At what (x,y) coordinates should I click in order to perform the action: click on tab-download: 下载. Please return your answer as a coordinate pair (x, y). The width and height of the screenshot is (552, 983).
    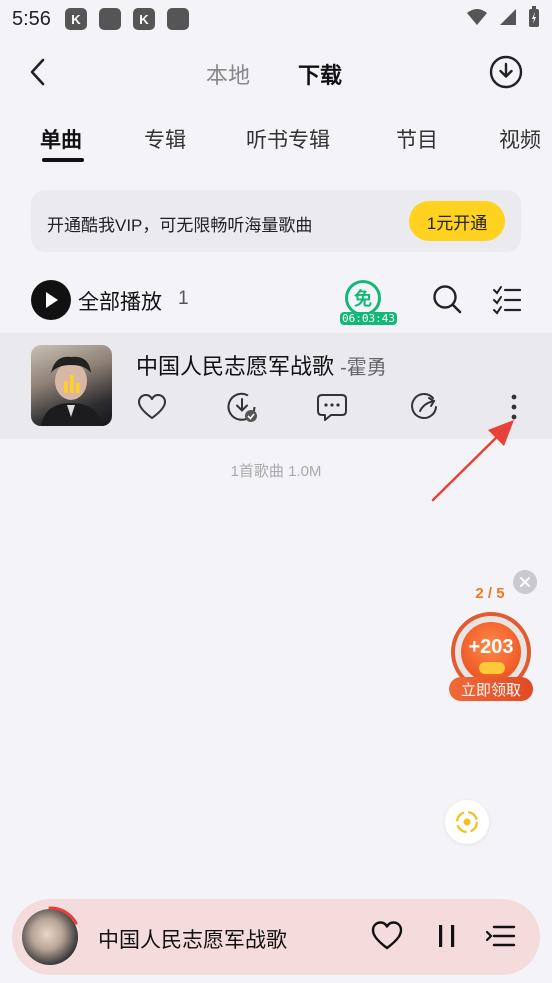
    Looking at the image, I should click on (320, 74).